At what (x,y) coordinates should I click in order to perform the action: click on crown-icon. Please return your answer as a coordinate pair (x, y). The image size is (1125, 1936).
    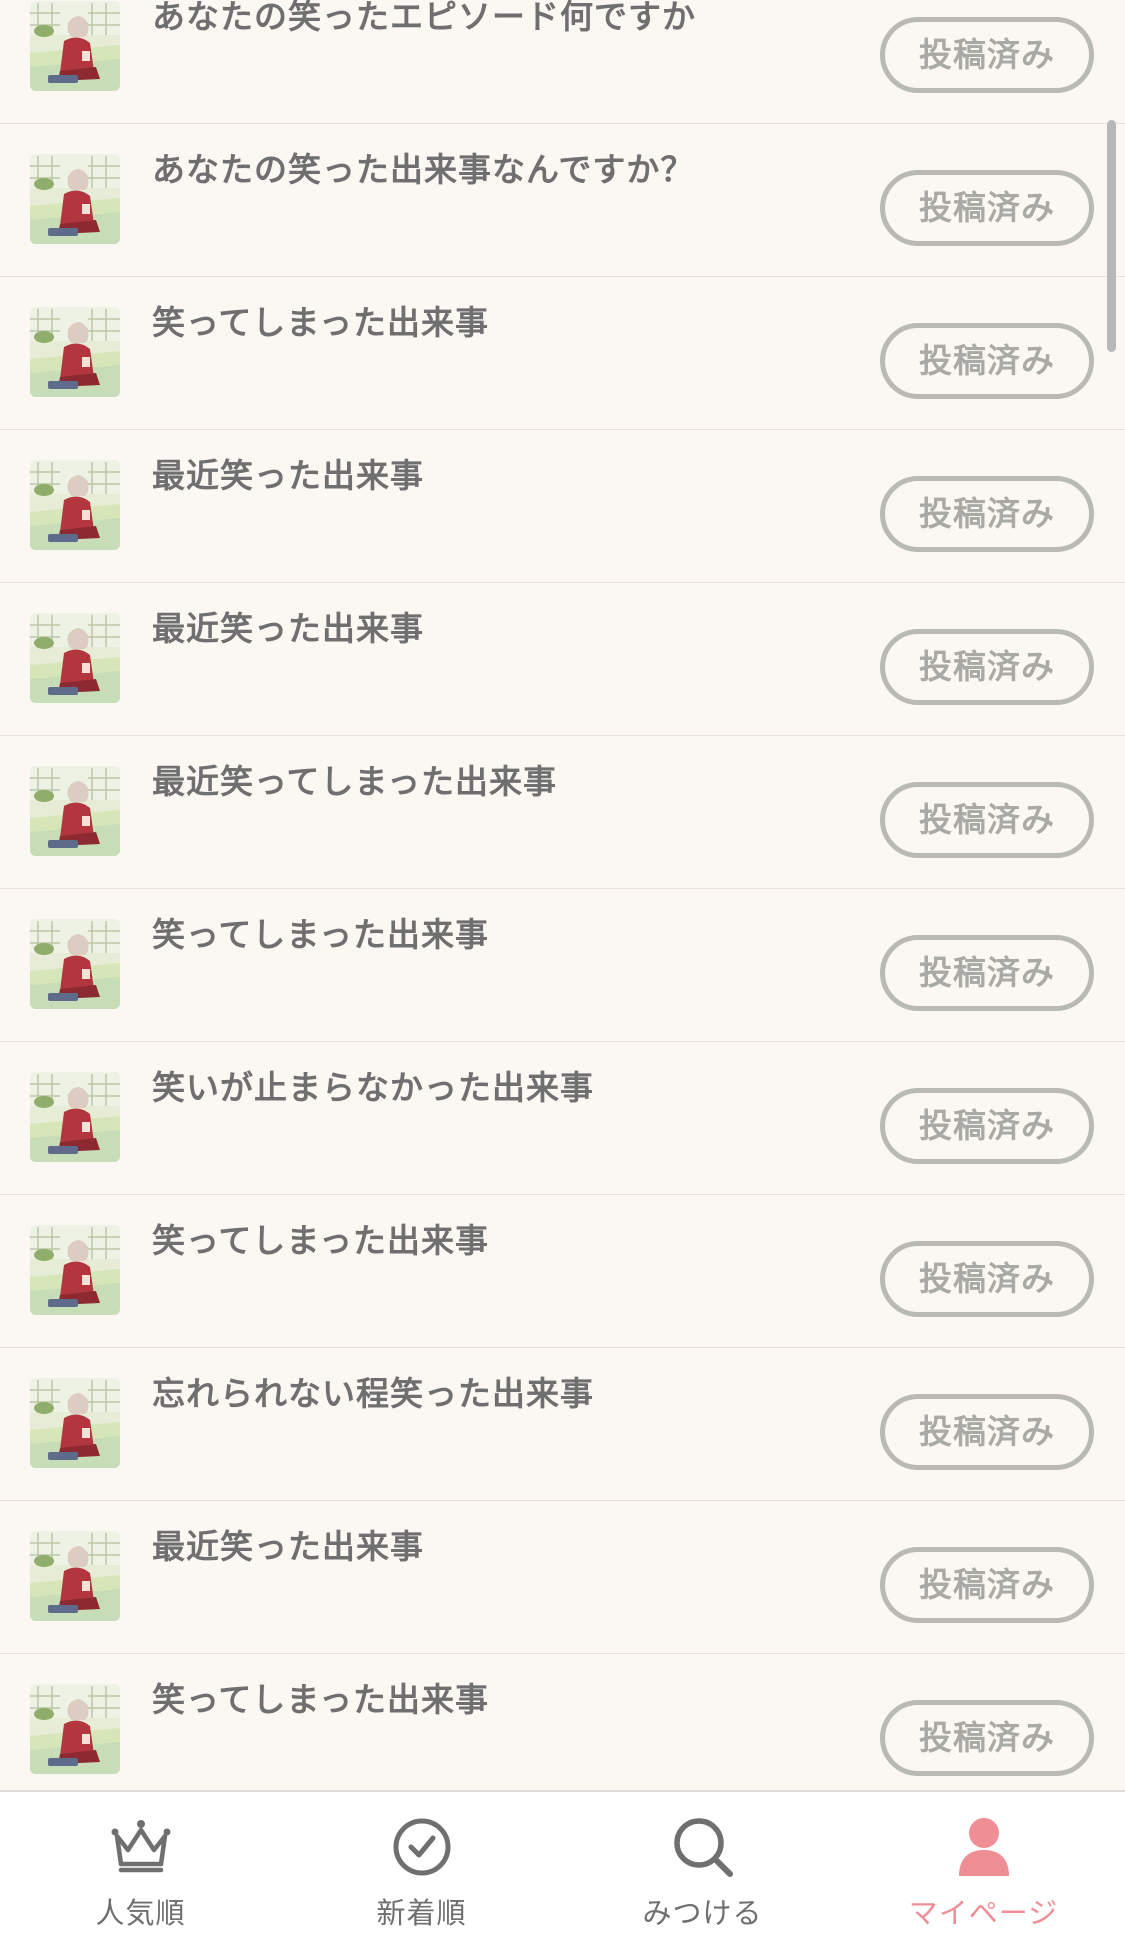
    Looking at the image, I should click on (141, 1846).